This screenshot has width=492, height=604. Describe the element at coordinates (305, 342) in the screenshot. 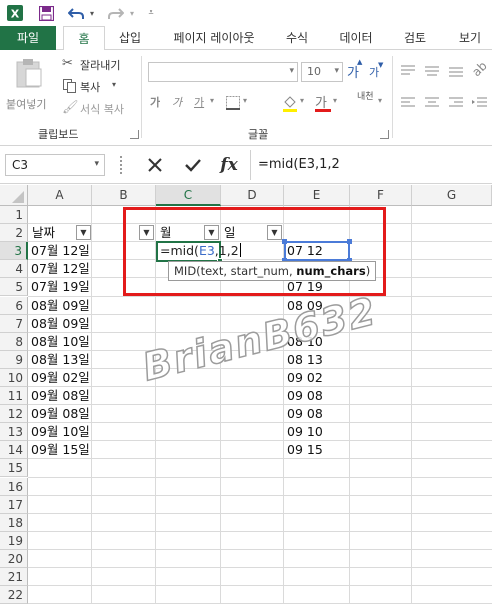

I see `cell-e8: 08 10` at that location.